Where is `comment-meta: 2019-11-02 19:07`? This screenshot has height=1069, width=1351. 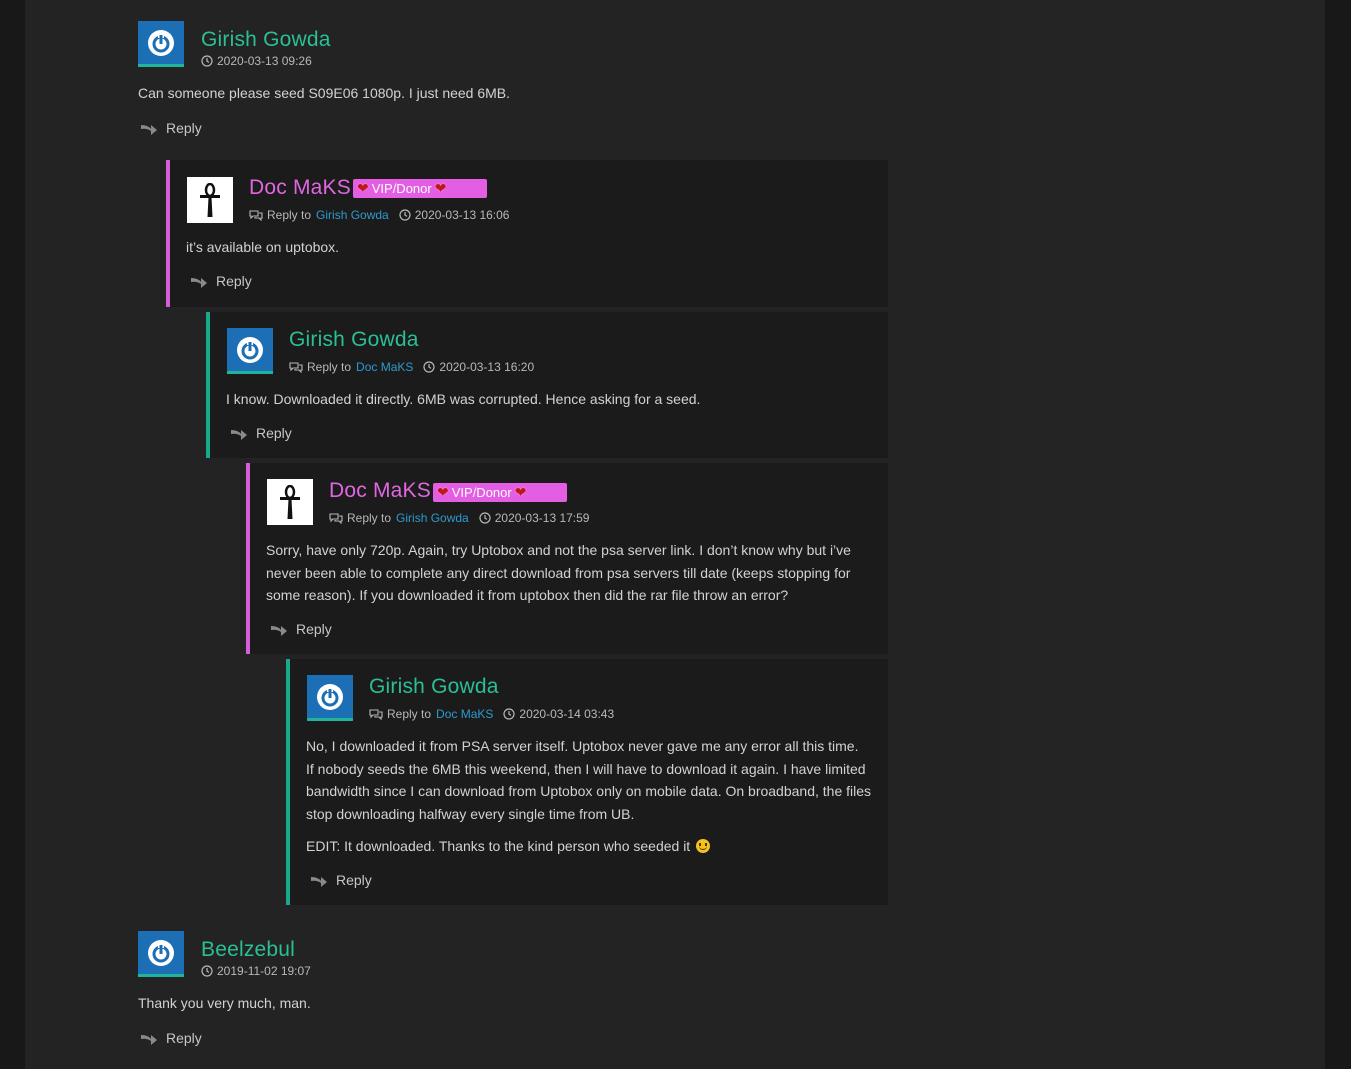 comment-meta: 2019-11-02 19:07 is located at coordinates (256, 971).